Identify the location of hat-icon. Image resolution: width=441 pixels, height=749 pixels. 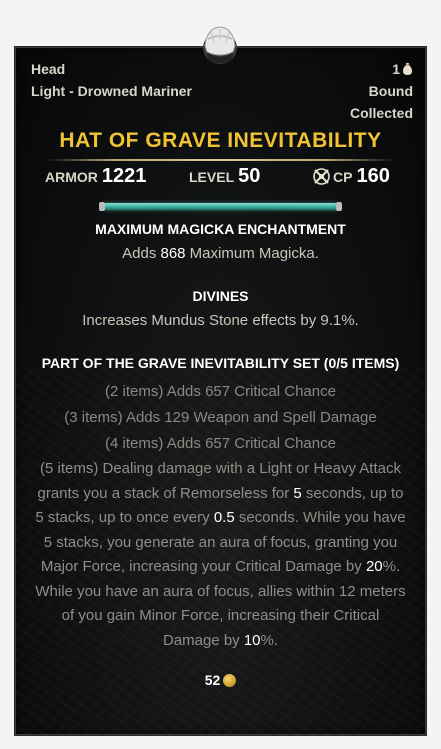
(220, 45).